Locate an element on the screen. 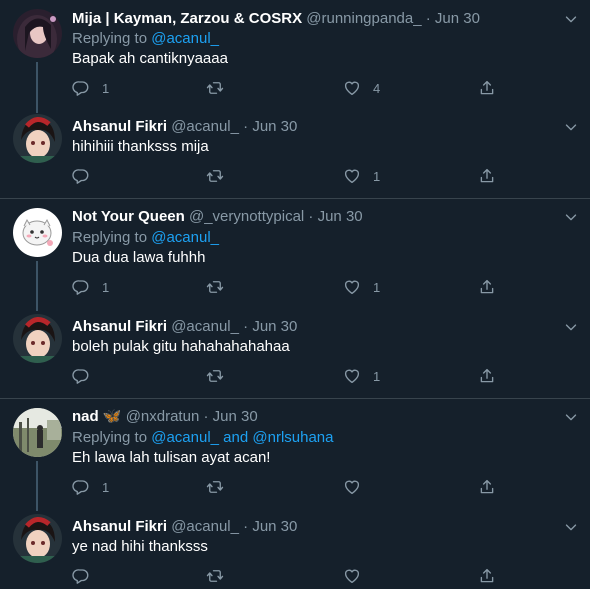 This screenshot has width=590, height=589. tweet-text: ye nad hihi thanksss is located at coordinates (140, 546).